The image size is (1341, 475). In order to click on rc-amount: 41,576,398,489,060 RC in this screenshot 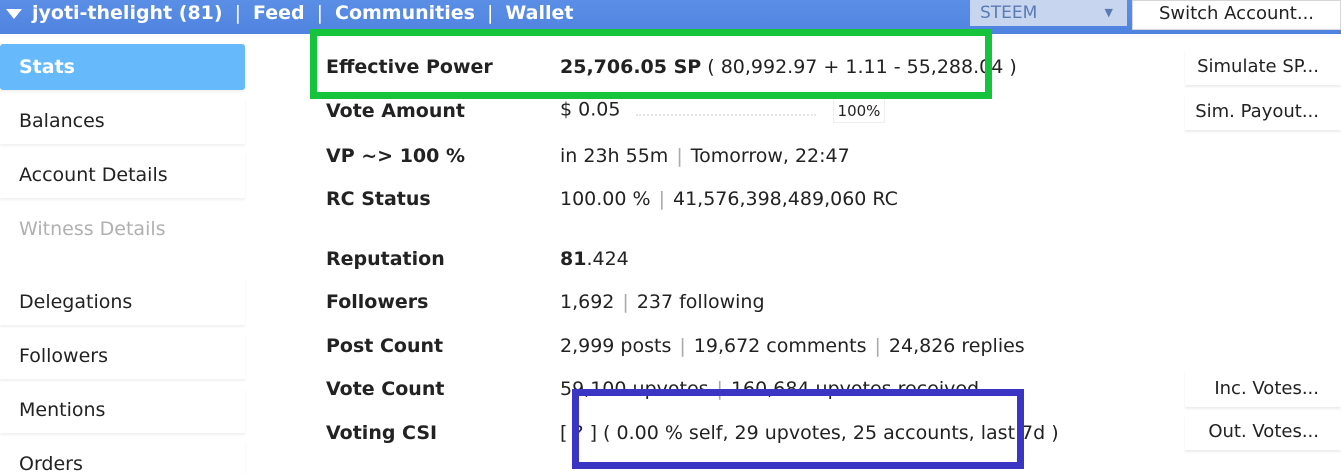, I will do `click(785, 199)`.